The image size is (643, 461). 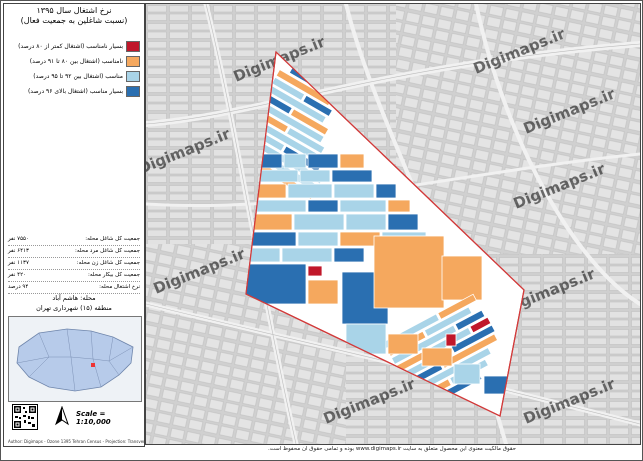 What do you see at coordinates (74, 289) in the screenshot?
I see `stat-row: نرخ اشتغال محله: ۹۴ درصد` at bounding box center [74, 289].